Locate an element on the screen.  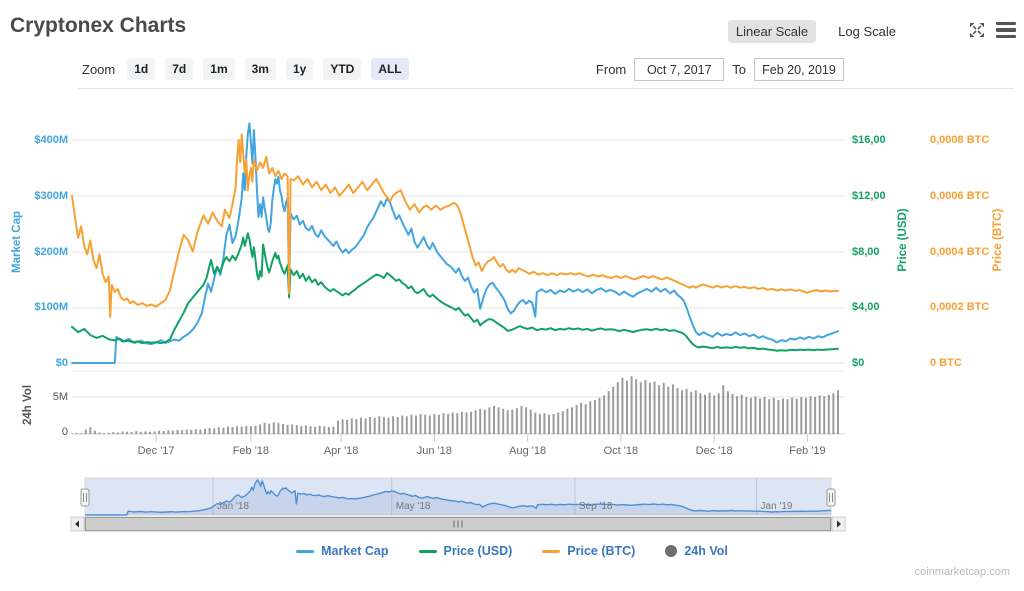
volume-bars is located at coordinates (455, 405).